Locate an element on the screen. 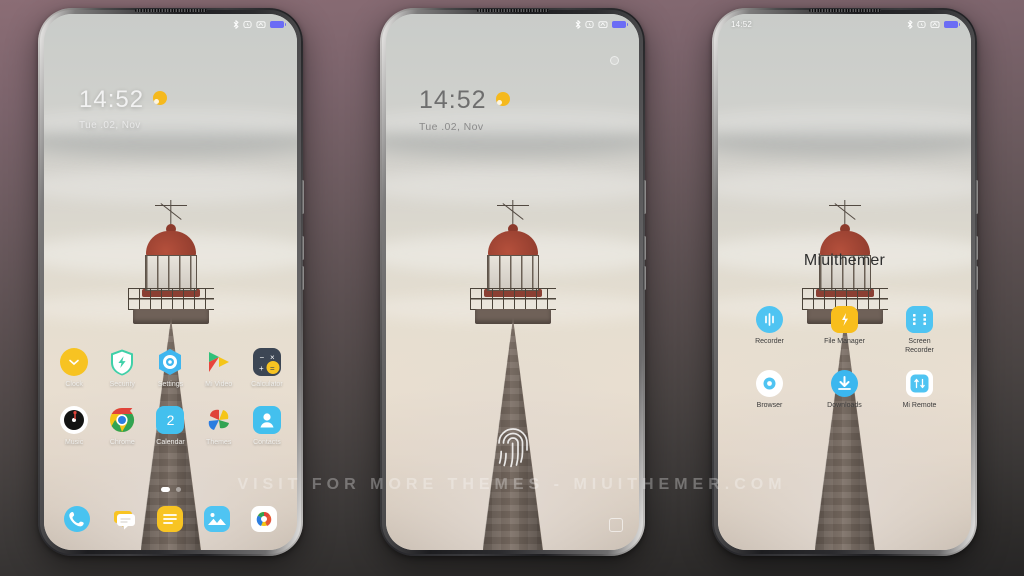 This screenshot has width=1024, height=576. app-label: Security is located at coordinates (122, 384).